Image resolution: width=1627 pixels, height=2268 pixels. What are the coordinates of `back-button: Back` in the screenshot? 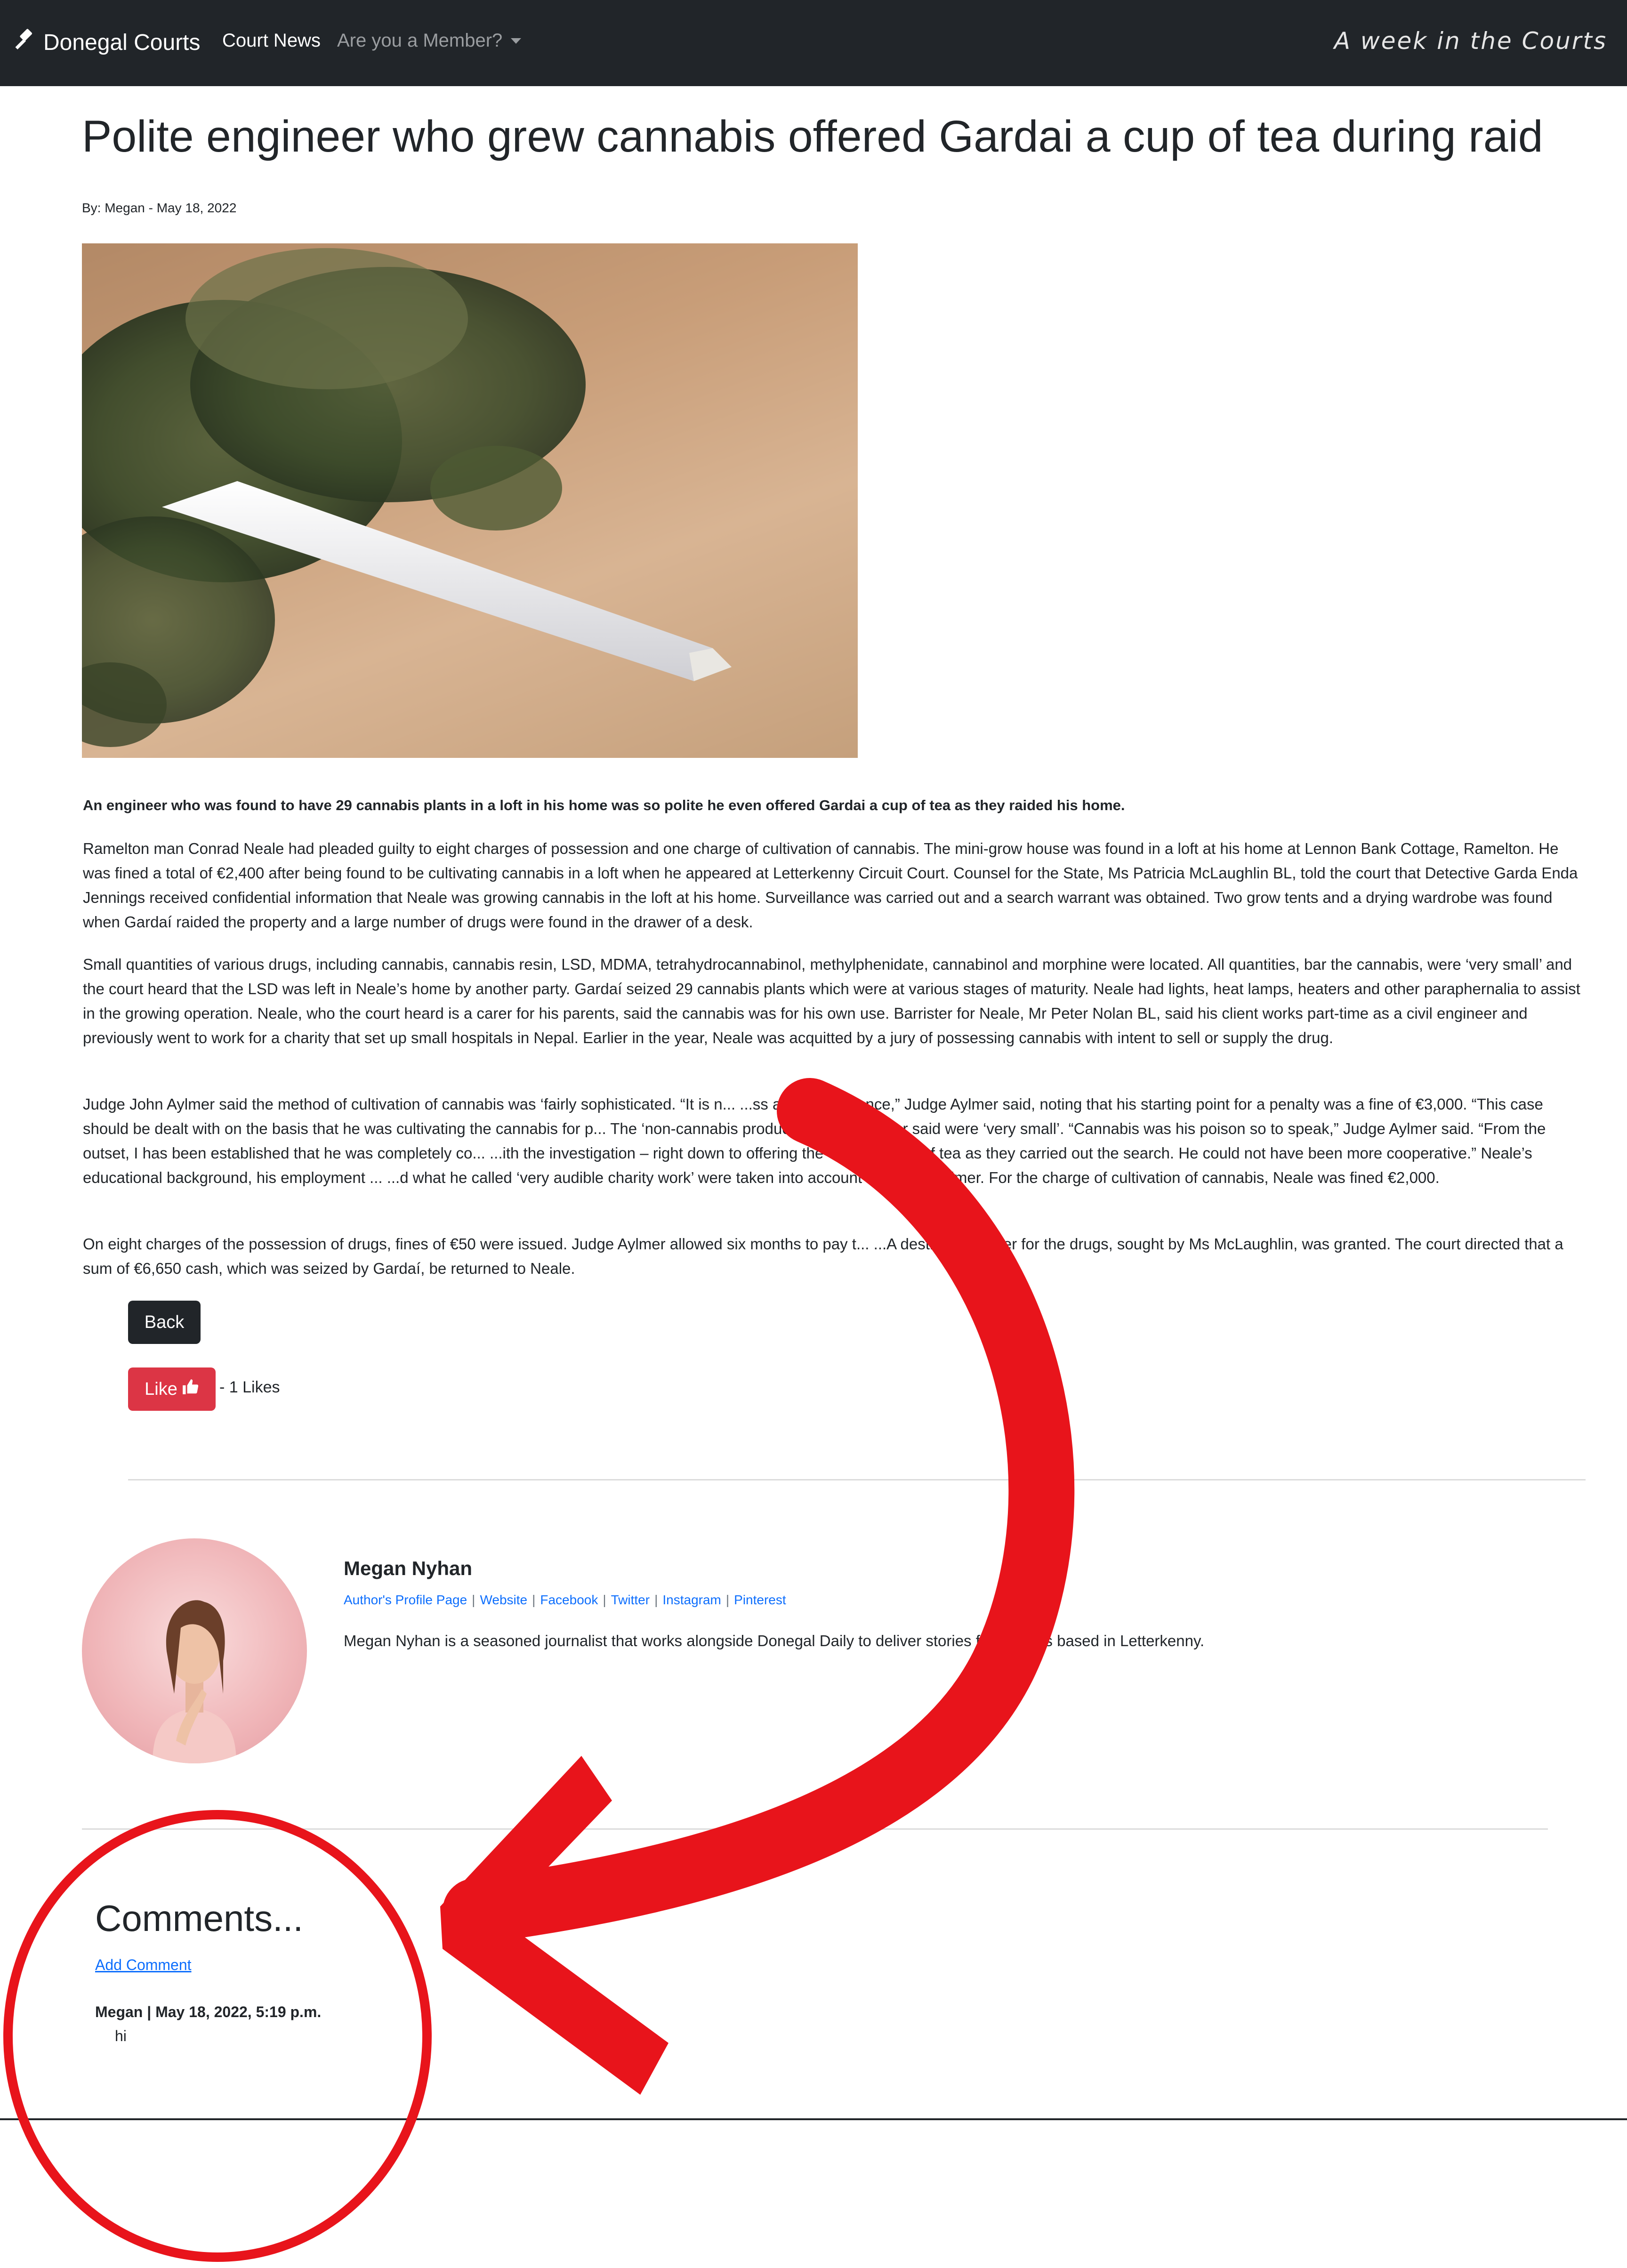 It's located at (164, 1322).